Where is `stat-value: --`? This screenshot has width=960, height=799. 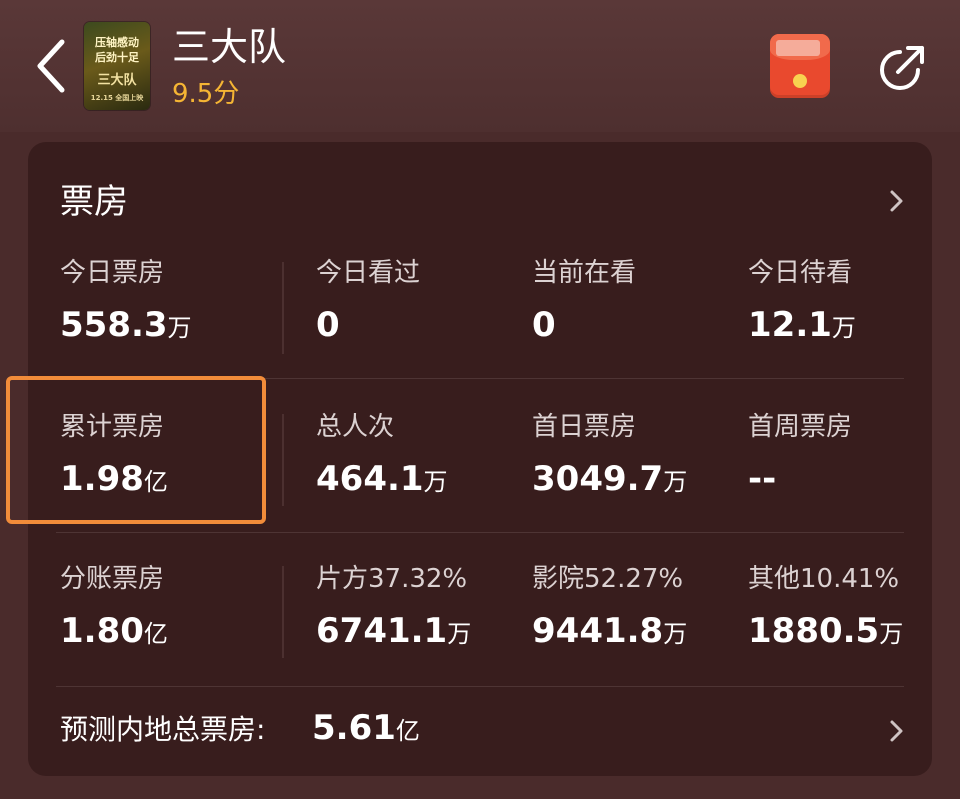 stat-value: -- is located at coordinates (762, 479).